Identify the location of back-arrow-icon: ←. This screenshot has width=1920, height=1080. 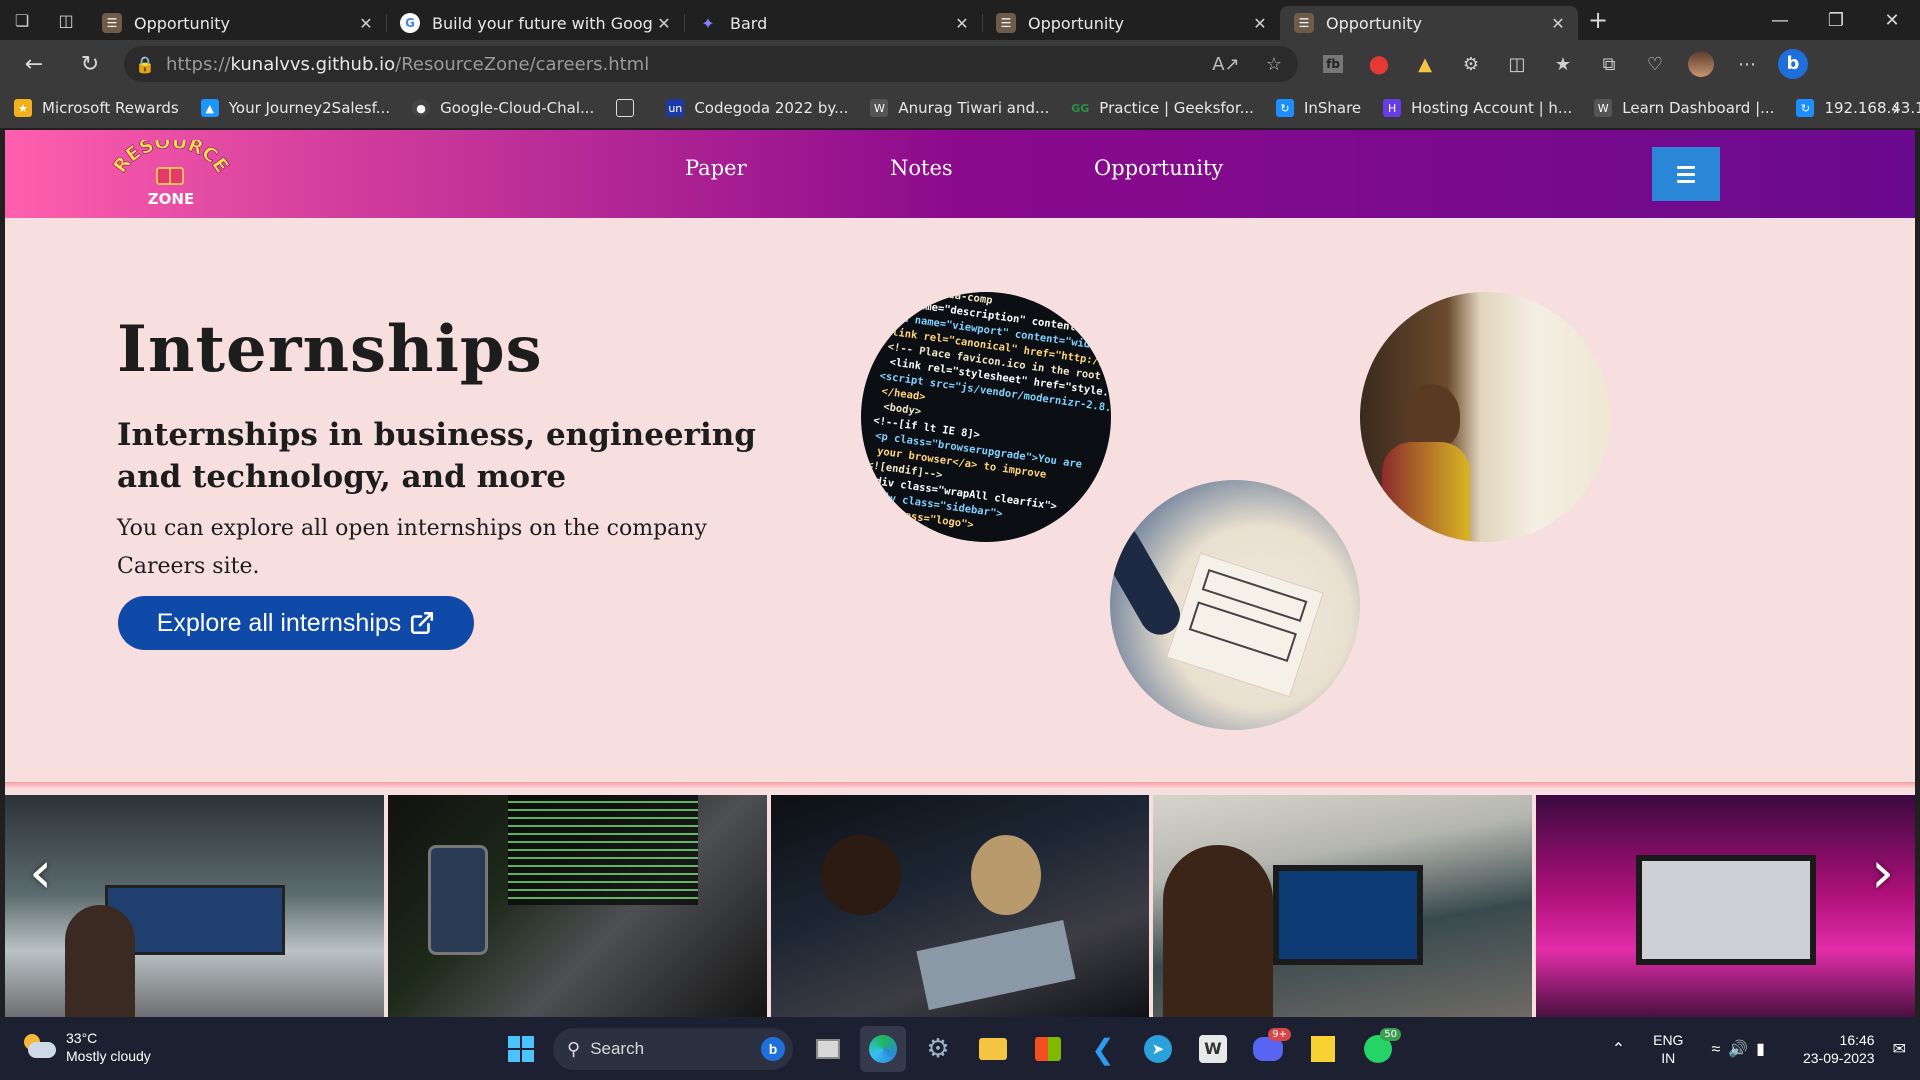
(34, 64).